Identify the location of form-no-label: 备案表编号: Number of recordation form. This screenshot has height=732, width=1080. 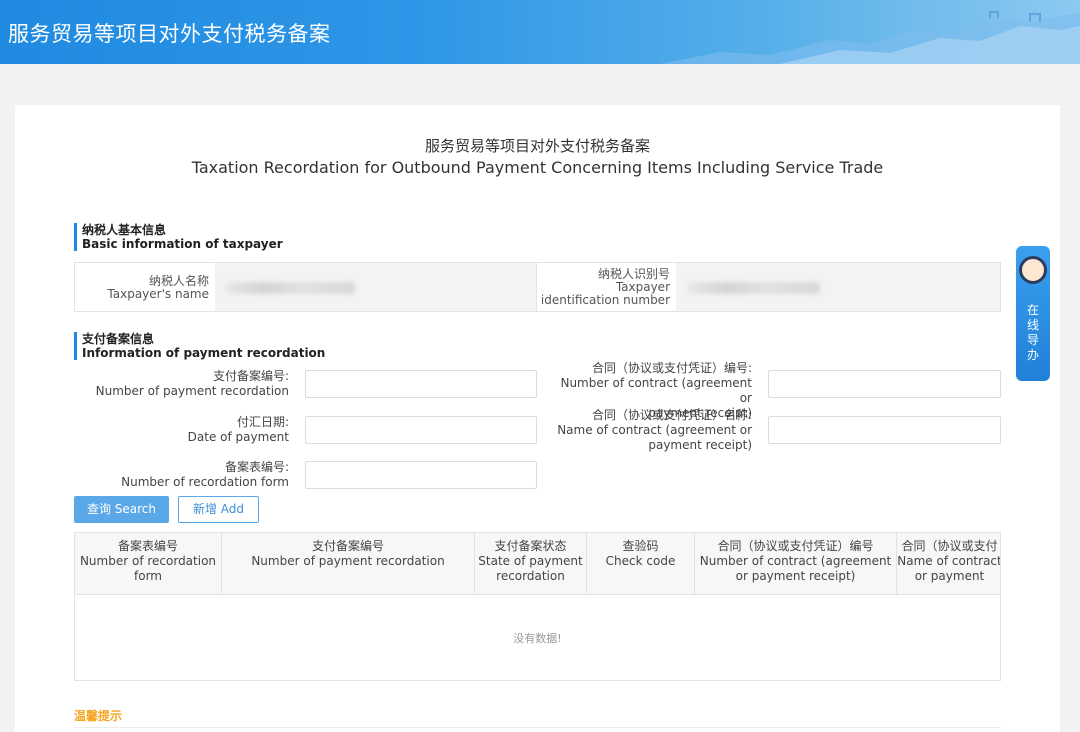
(205, 474).